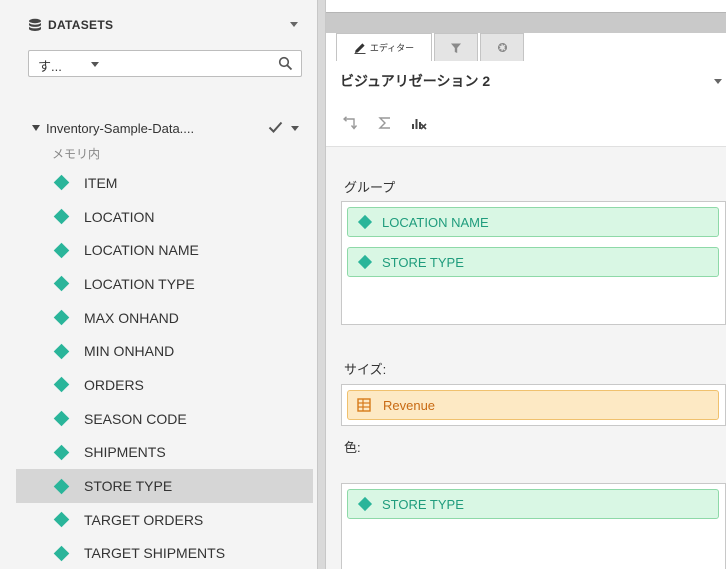 The width and height of the screenshot is (726, 569). What do you see at coordinates (141, 250) in the screenshot?
I see `field-label: LOCATION NAME` at bounding box center [141, 250].